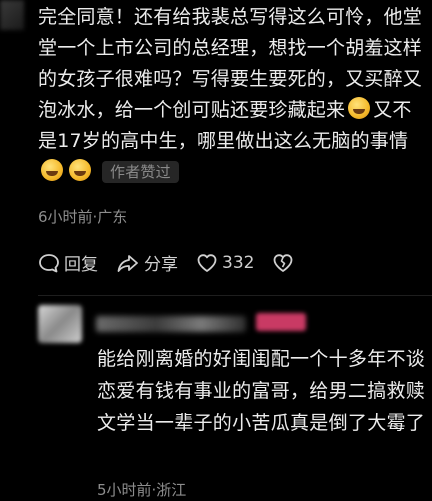 This screenshot has width=432, height=501. I want to click on author-liked-badge: 作者赞过, so click(140, 172).